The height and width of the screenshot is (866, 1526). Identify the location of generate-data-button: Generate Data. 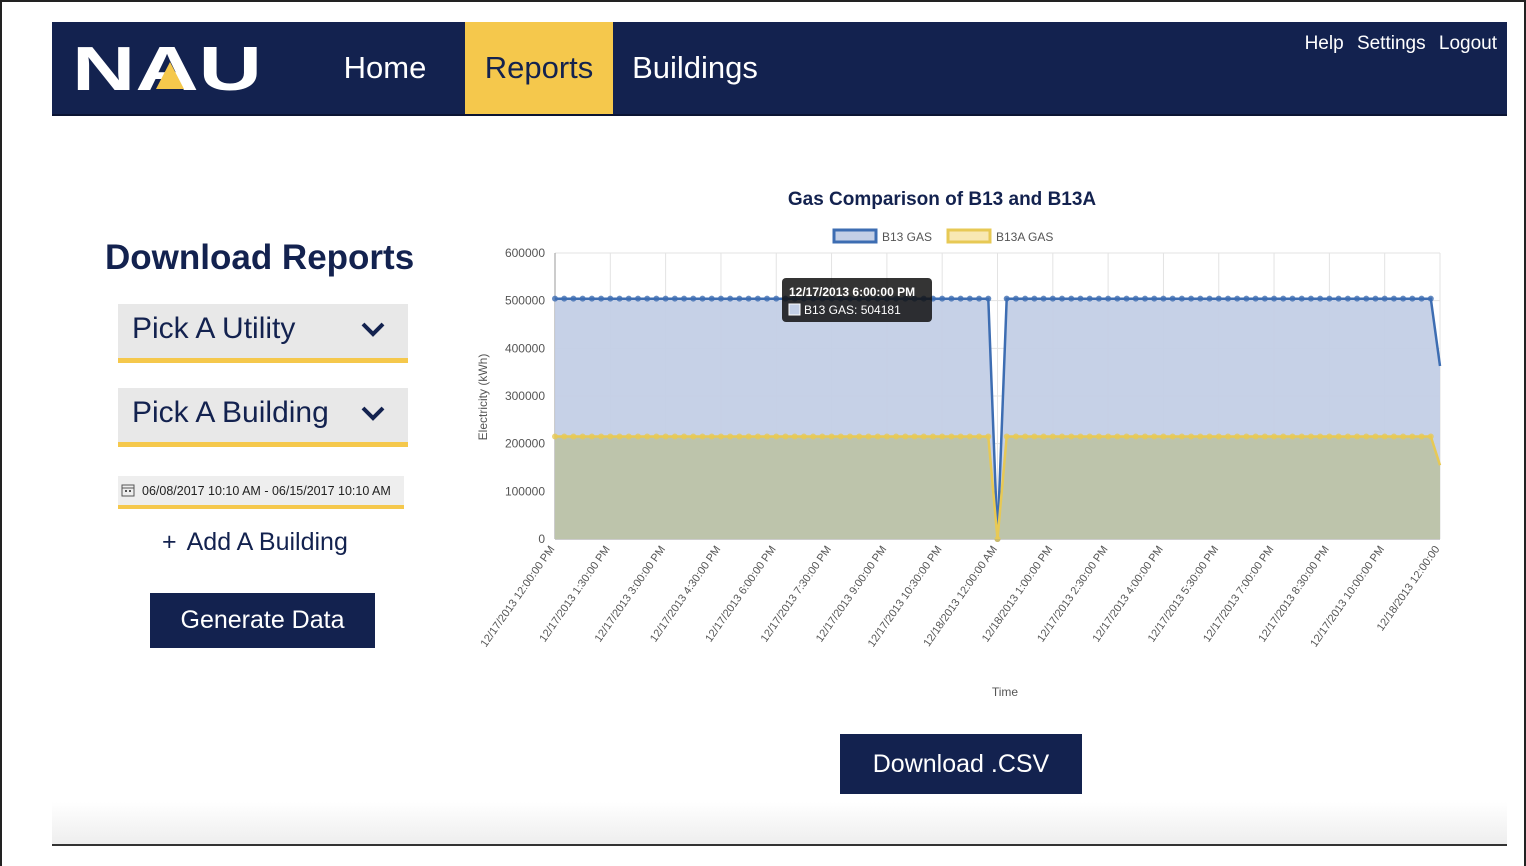
(262, 620).